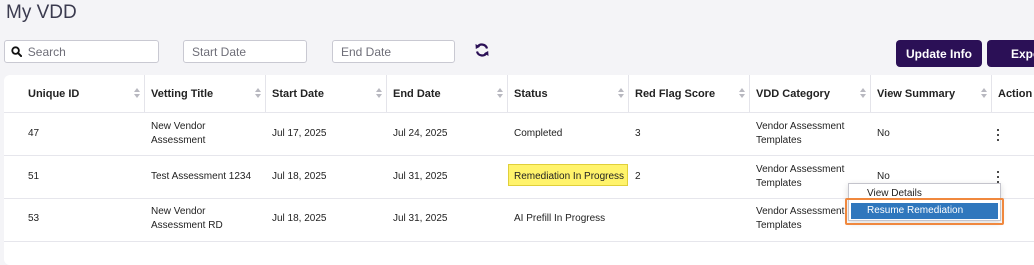 The image size is (1034, 265). What do you see at coordinates (1015, 93) in the screenshot?
I see `column-header-action: Action` at bounding box center [1015, 93].